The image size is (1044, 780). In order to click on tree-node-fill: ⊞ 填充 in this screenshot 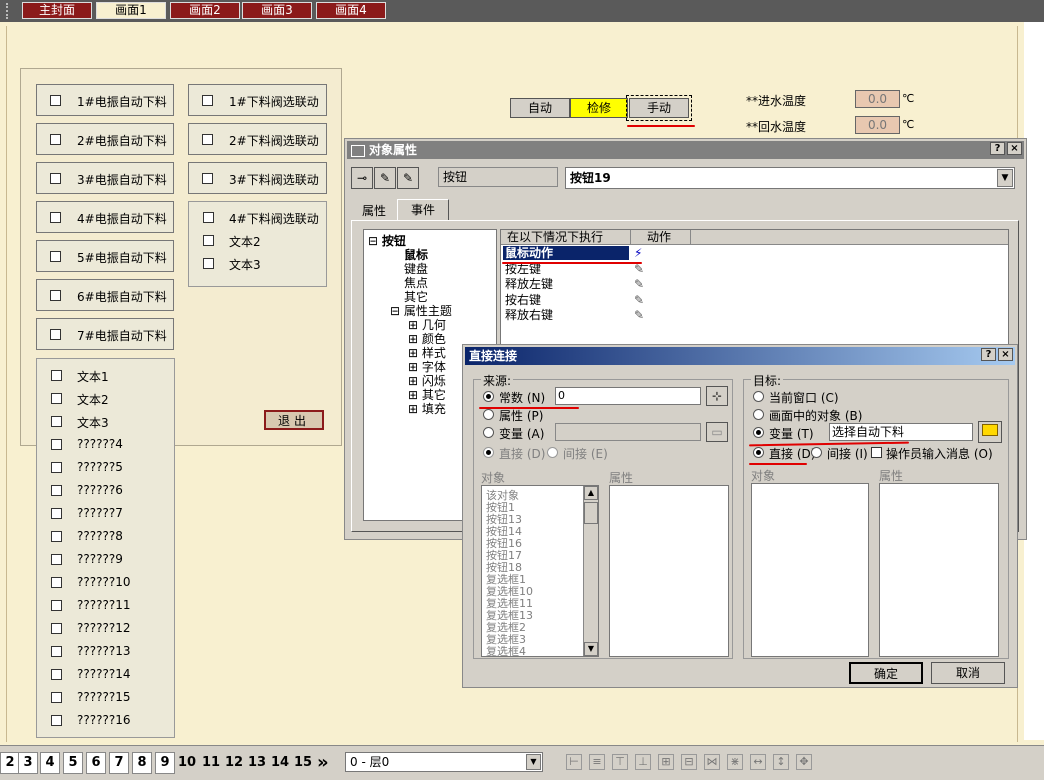, I will do `click(427, 408)`.